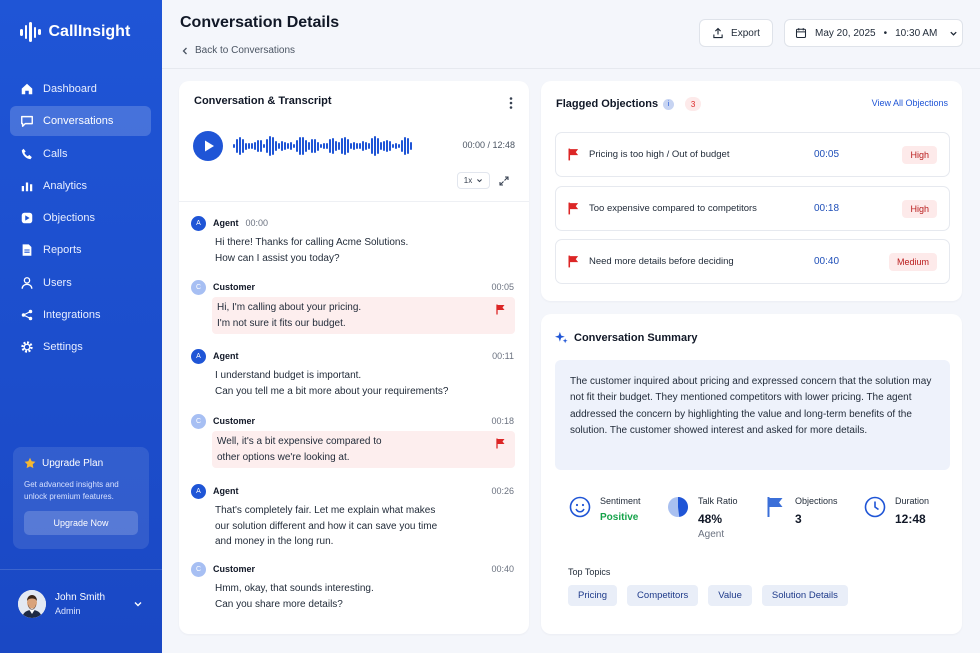 The height and width of the screenshot is (653, 980). I want to click on message-timestamp: 00:26, so click(502, 491).